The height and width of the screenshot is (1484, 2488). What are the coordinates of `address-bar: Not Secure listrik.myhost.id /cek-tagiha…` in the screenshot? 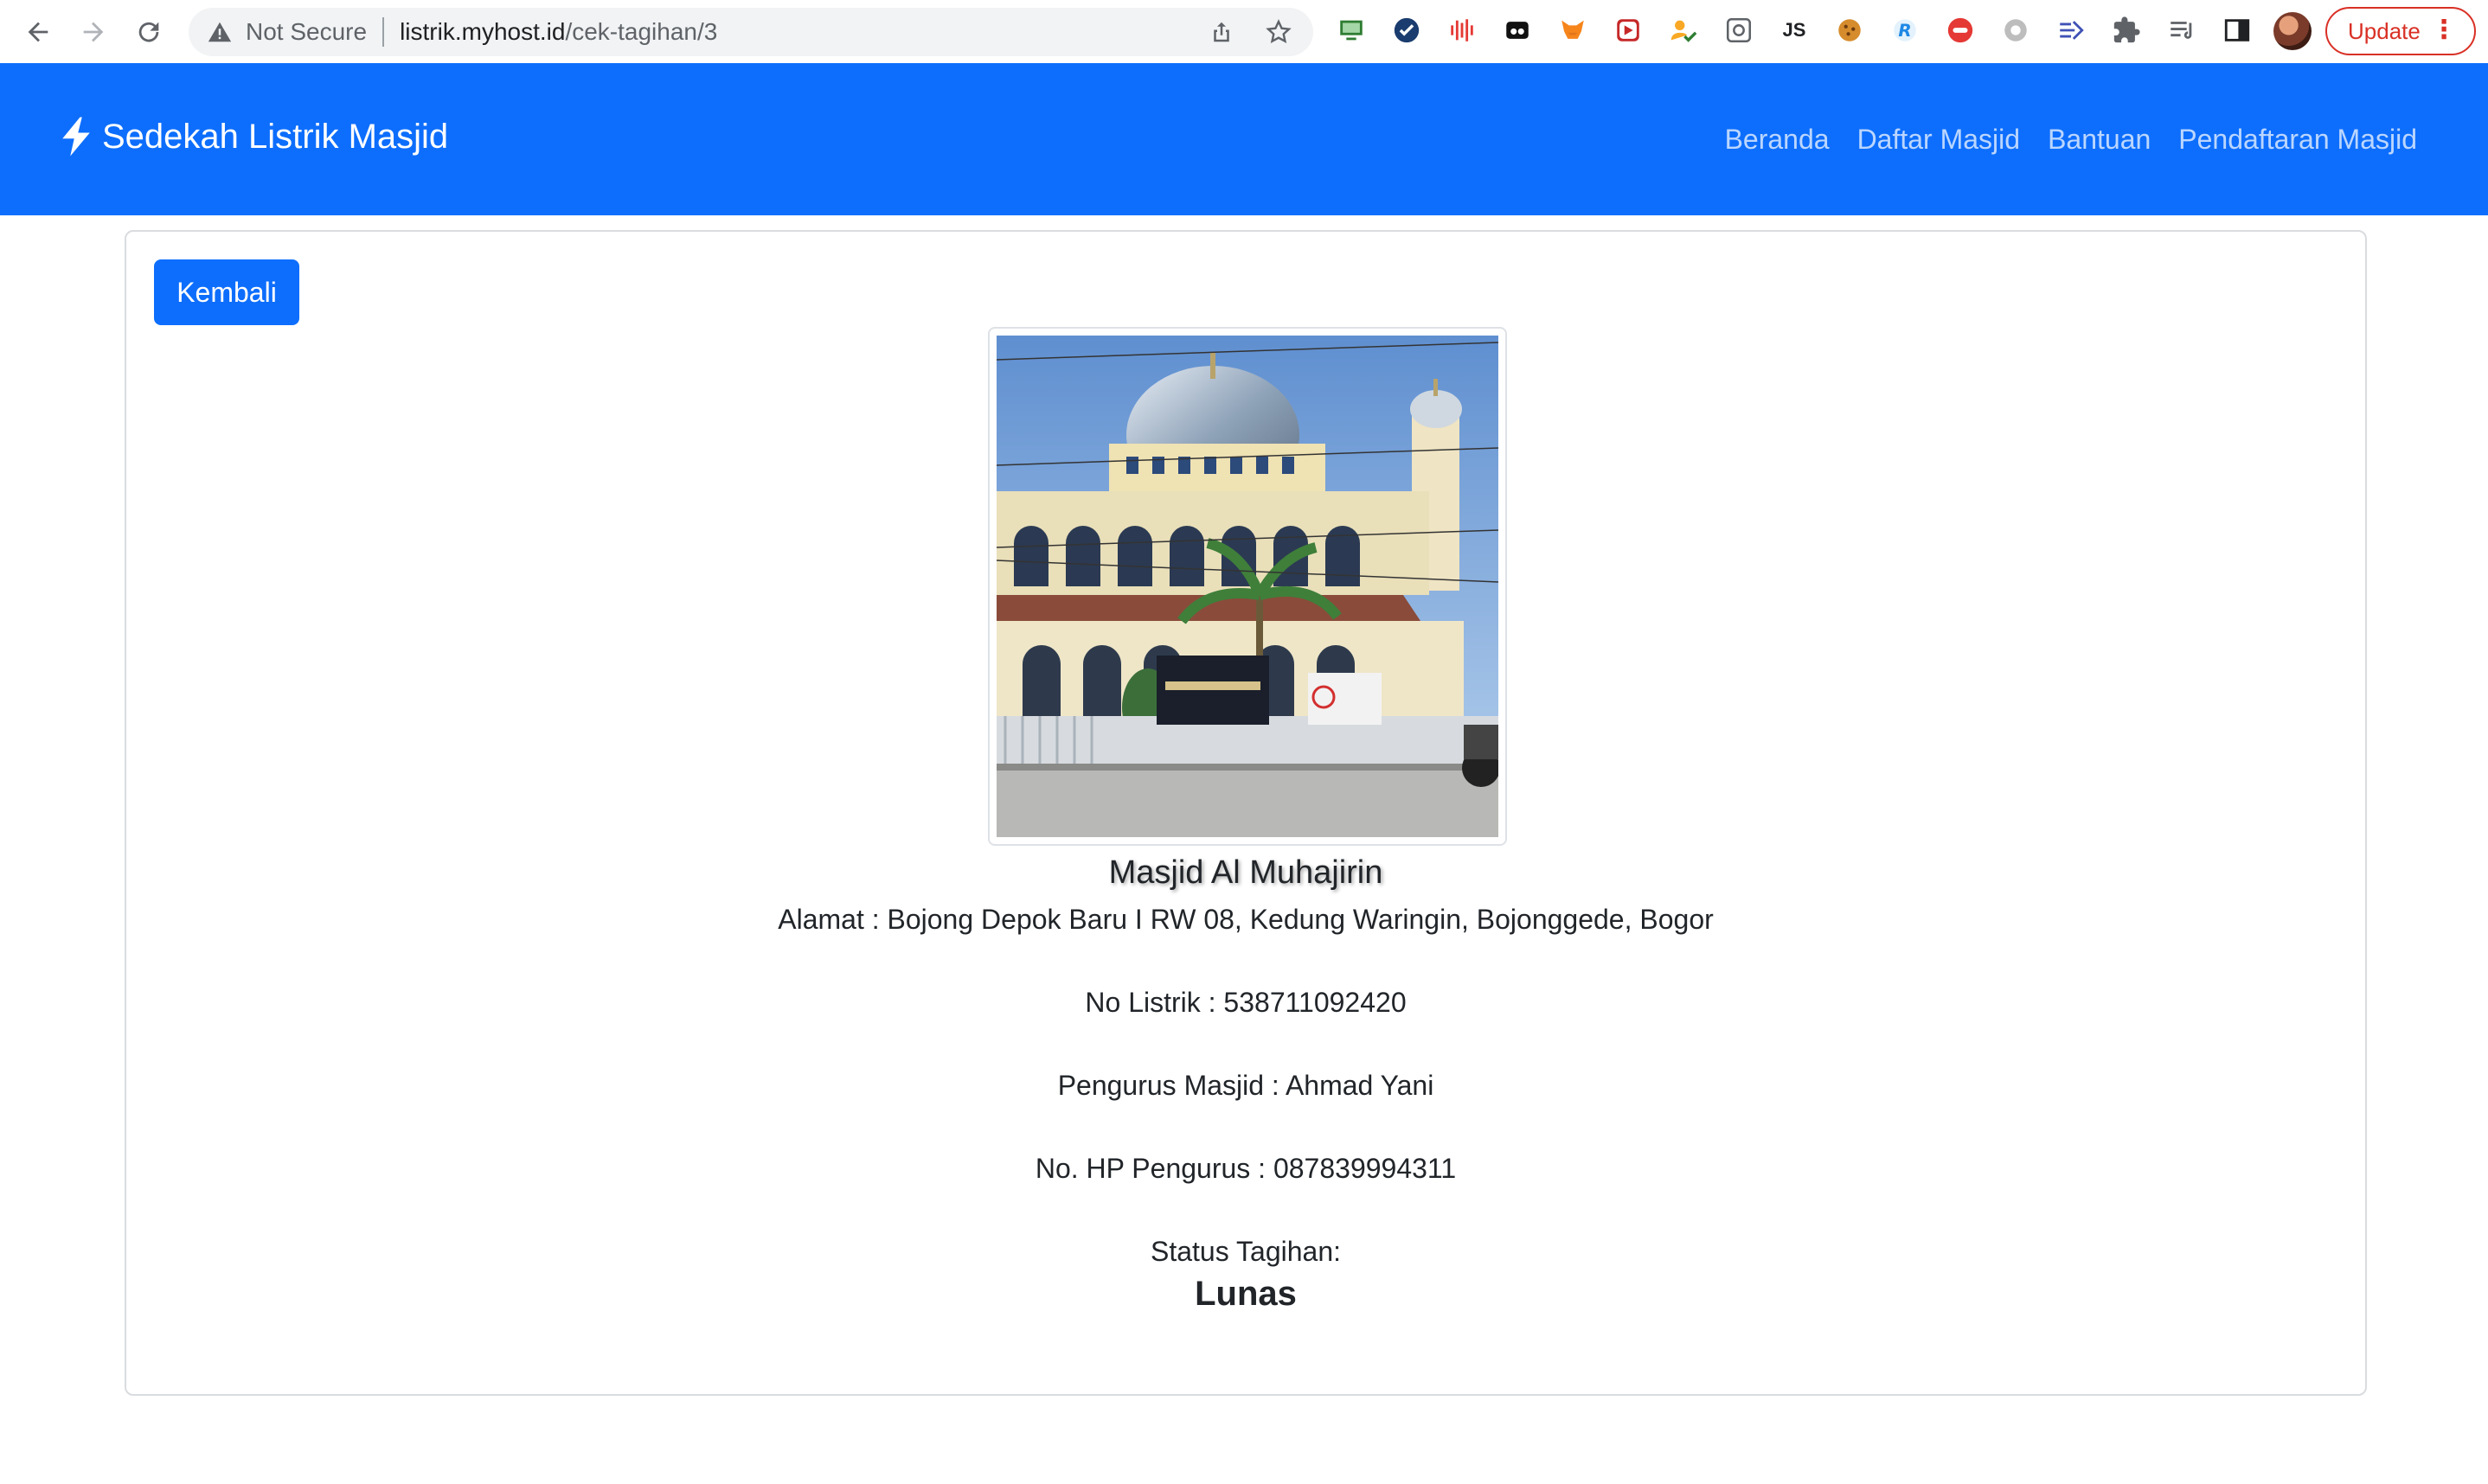 It's located at (751, 32).